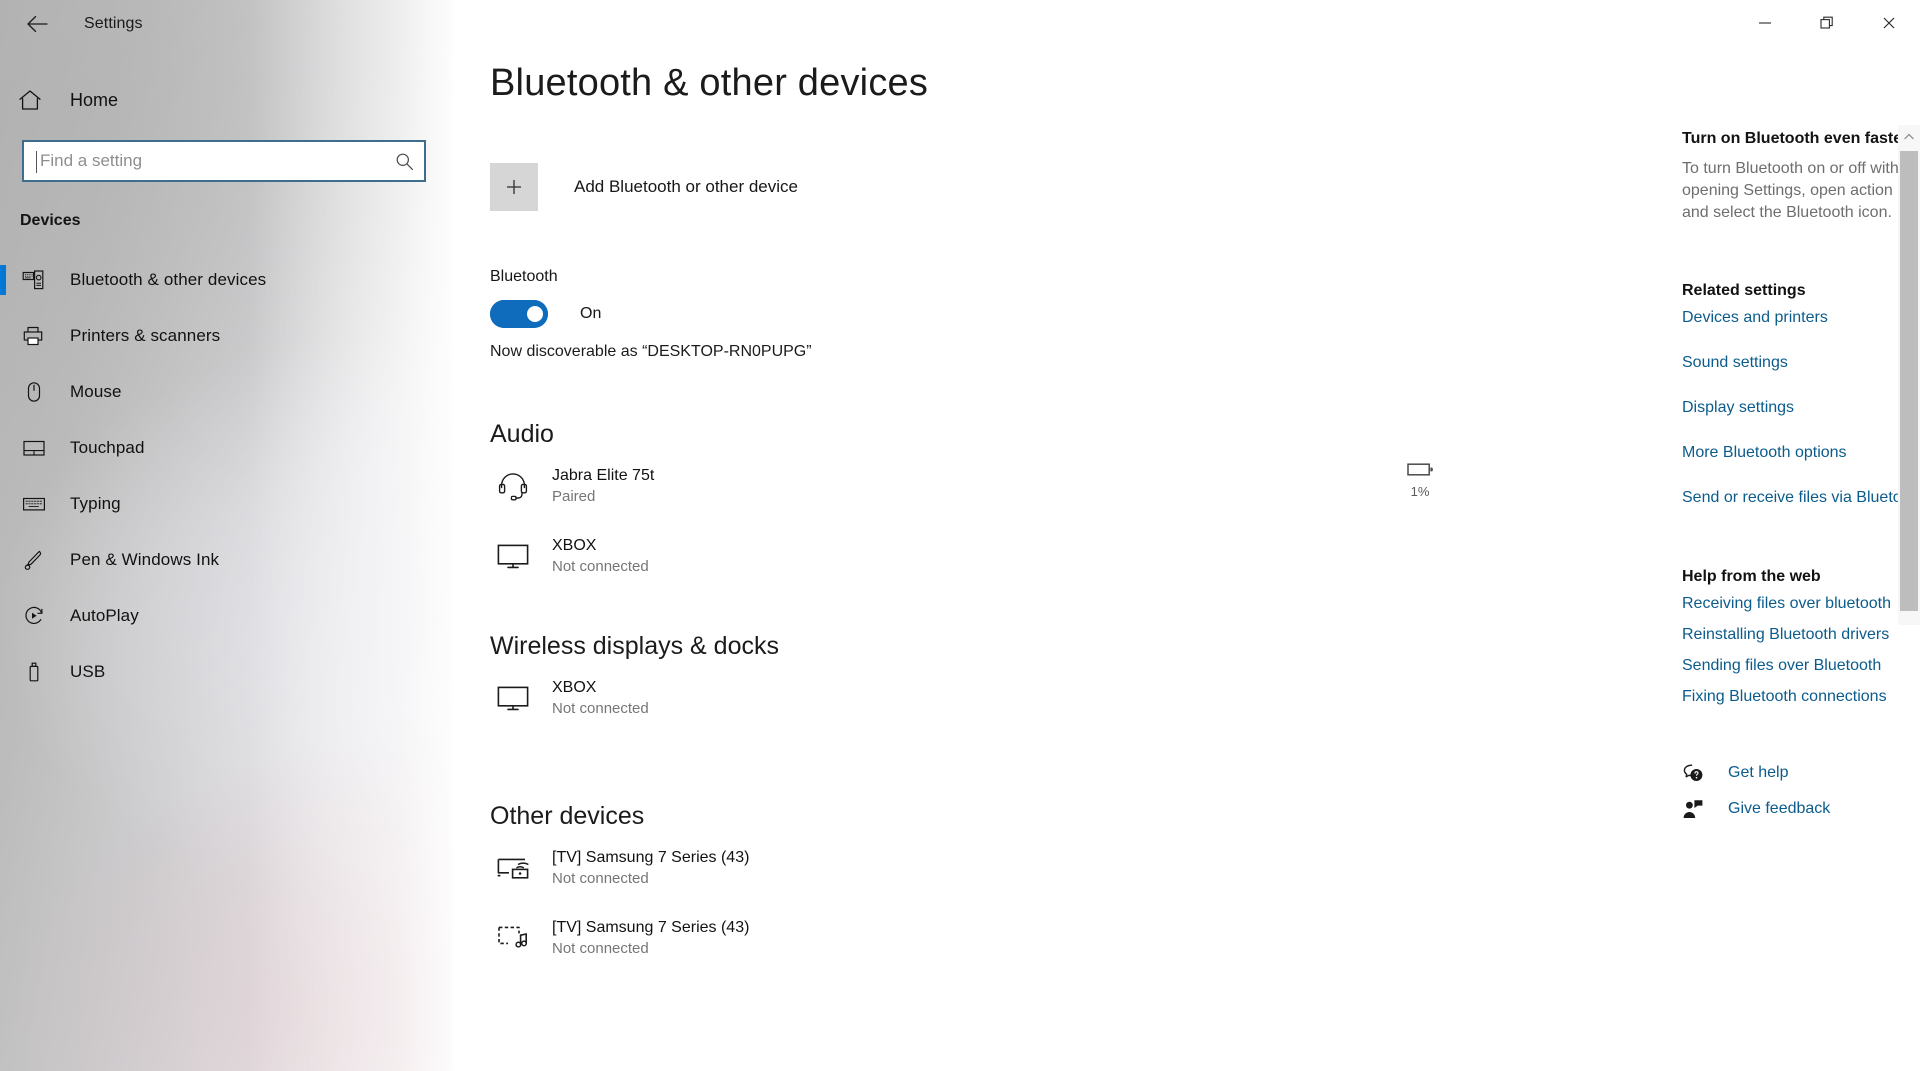 Image resolution: width=1920 pixels, height=1071 pixels. What do you see at coordinates (226, 24) in the screenshot?
I see `sidebar-titlebar: Settings` at bounding box center [226, 24].